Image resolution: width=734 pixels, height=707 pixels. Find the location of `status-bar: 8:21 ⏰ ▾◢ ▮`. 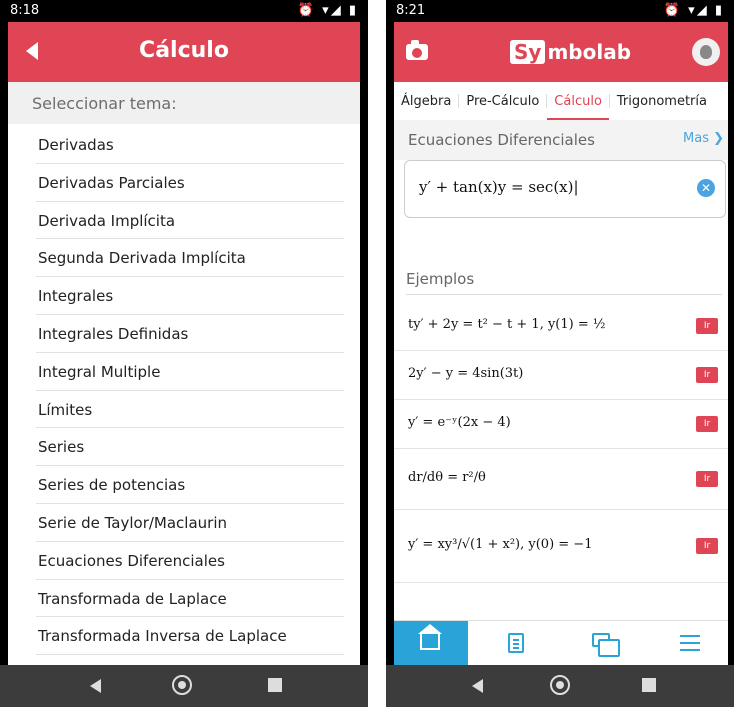

status-bar: 8:21 ⏰ ▾◢ ▮ is located at coordinates (560, 11).